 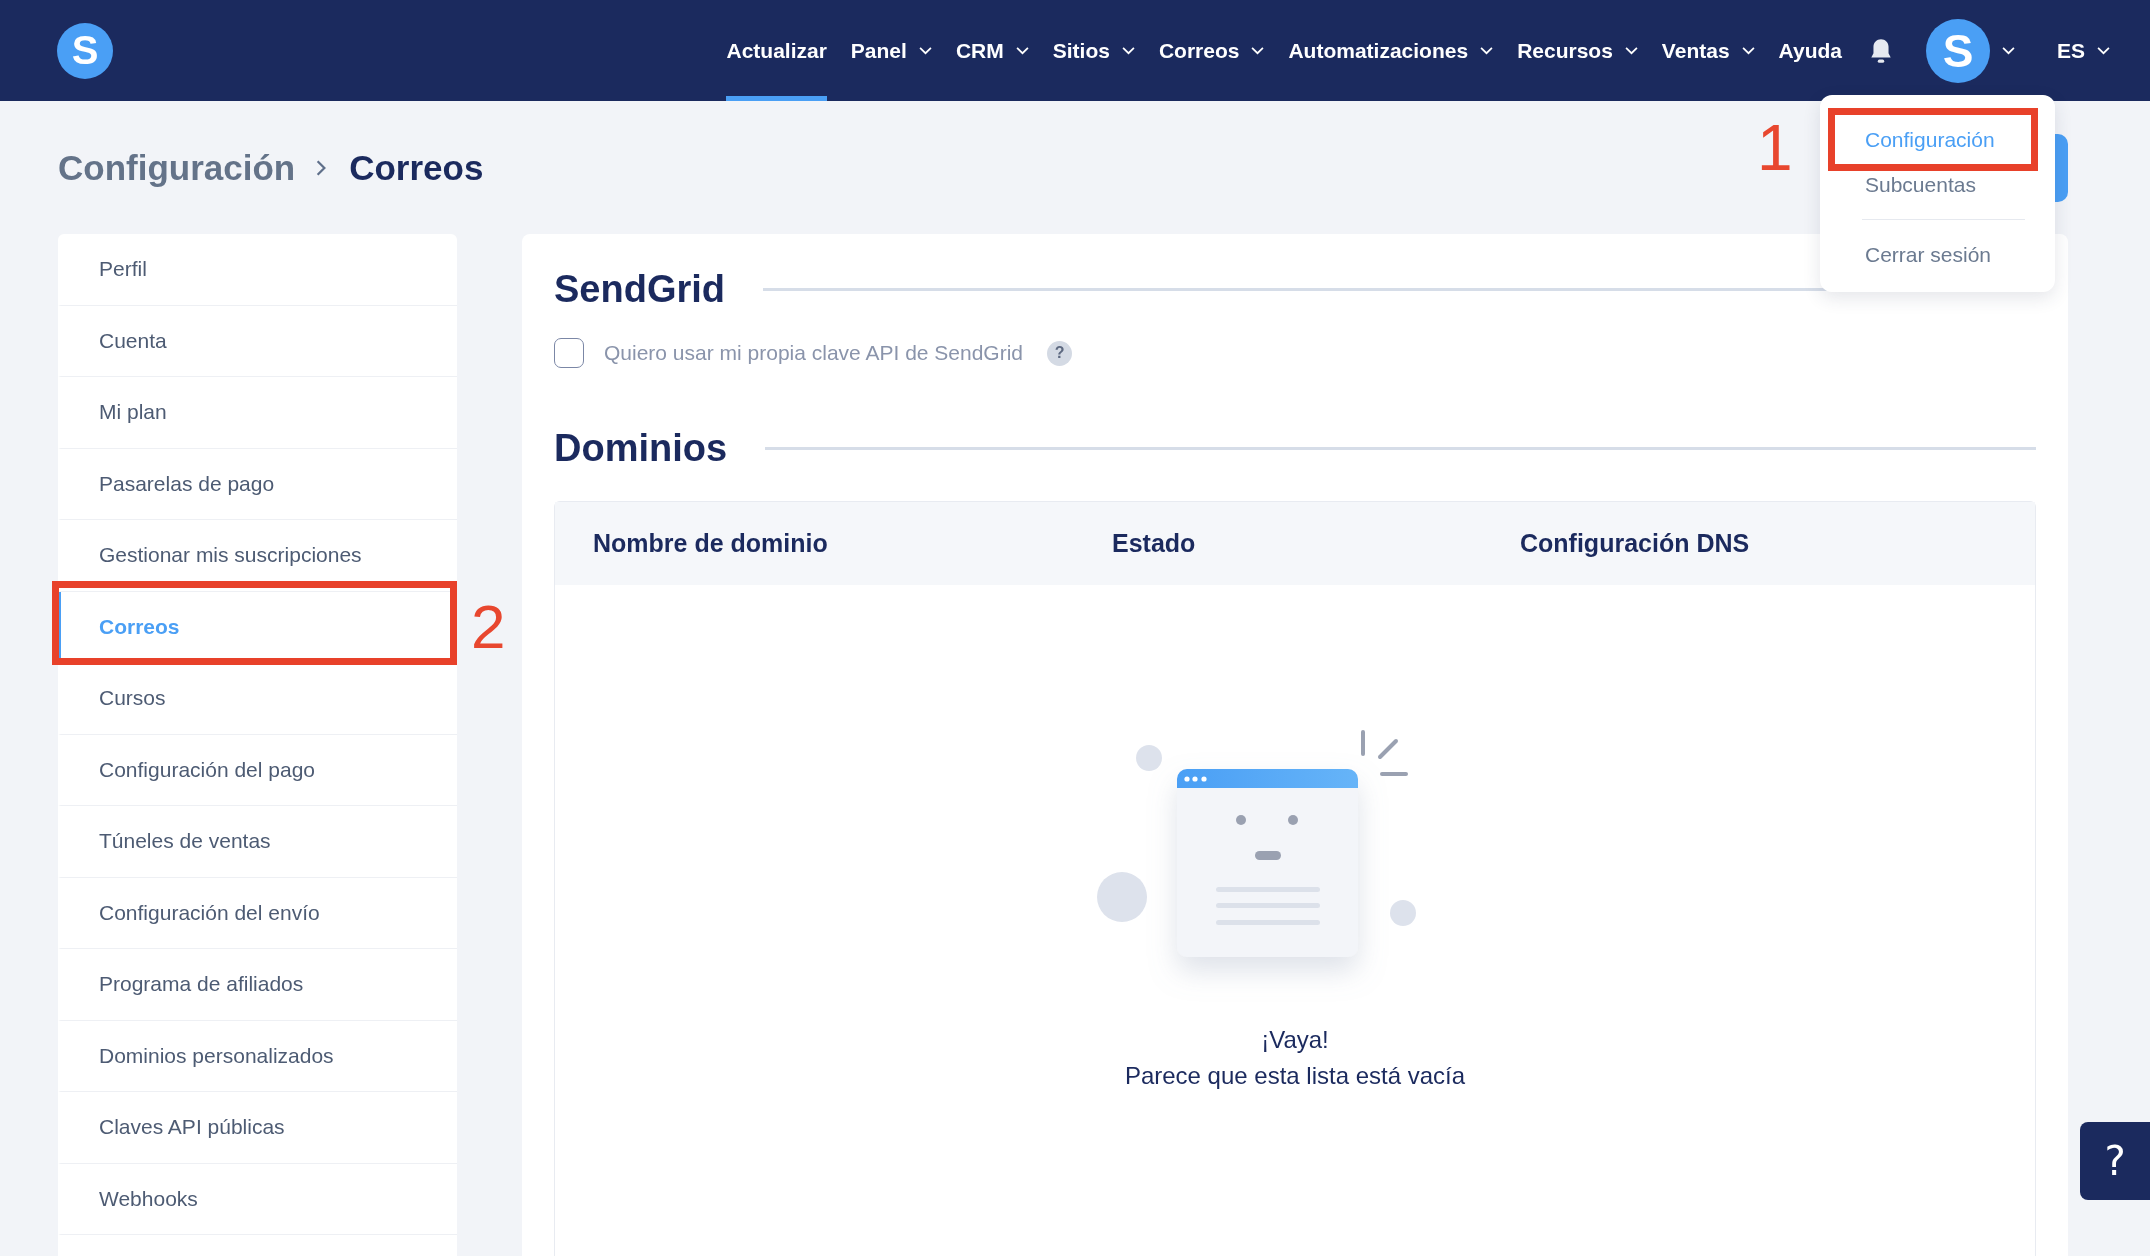 What do you see at coordinates (1708, 50) in the screenshot?
I see `nav-link: Ventas` at bounding box center [1708, 50].